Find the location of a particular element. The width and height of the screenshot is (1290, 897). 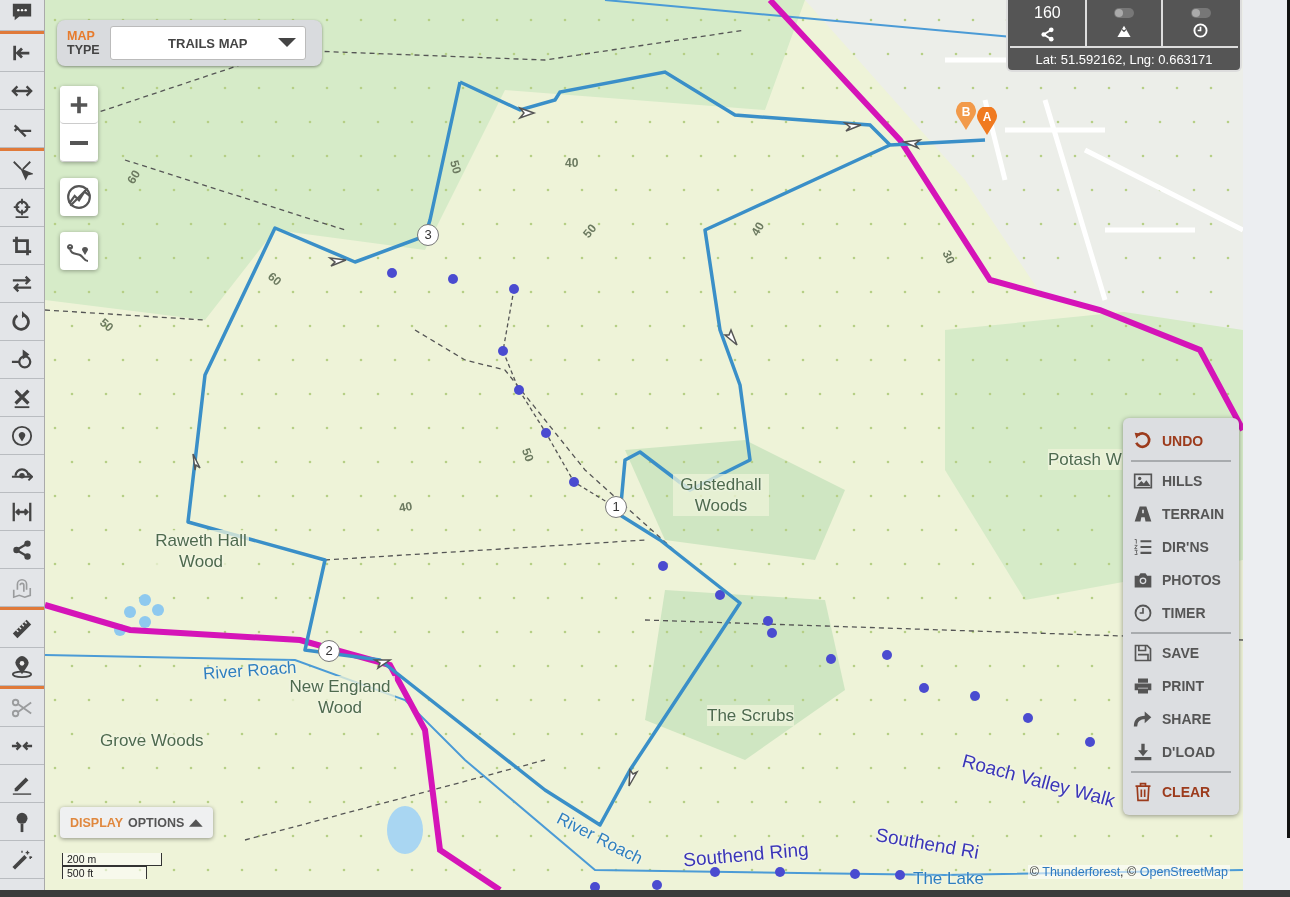

map-label: Southend Ring is located at coordinates (746, 854).